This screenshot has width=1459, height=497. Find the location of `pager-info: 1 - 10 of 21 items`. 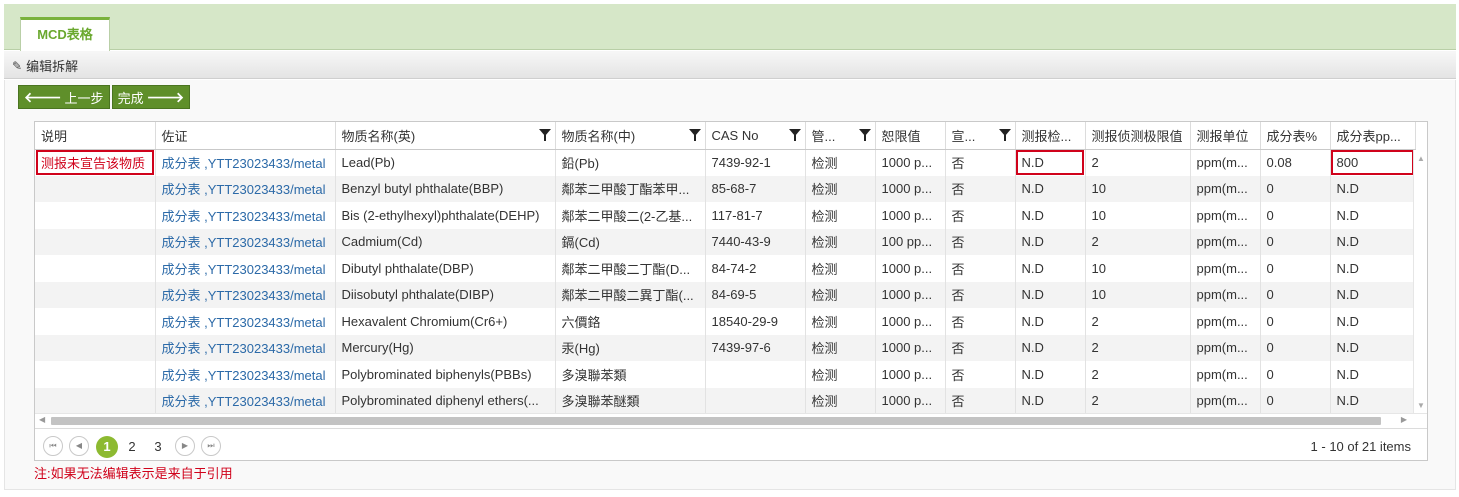

pager-info: 1 - 10 of 21 items is located at coordinates (1360, 446).